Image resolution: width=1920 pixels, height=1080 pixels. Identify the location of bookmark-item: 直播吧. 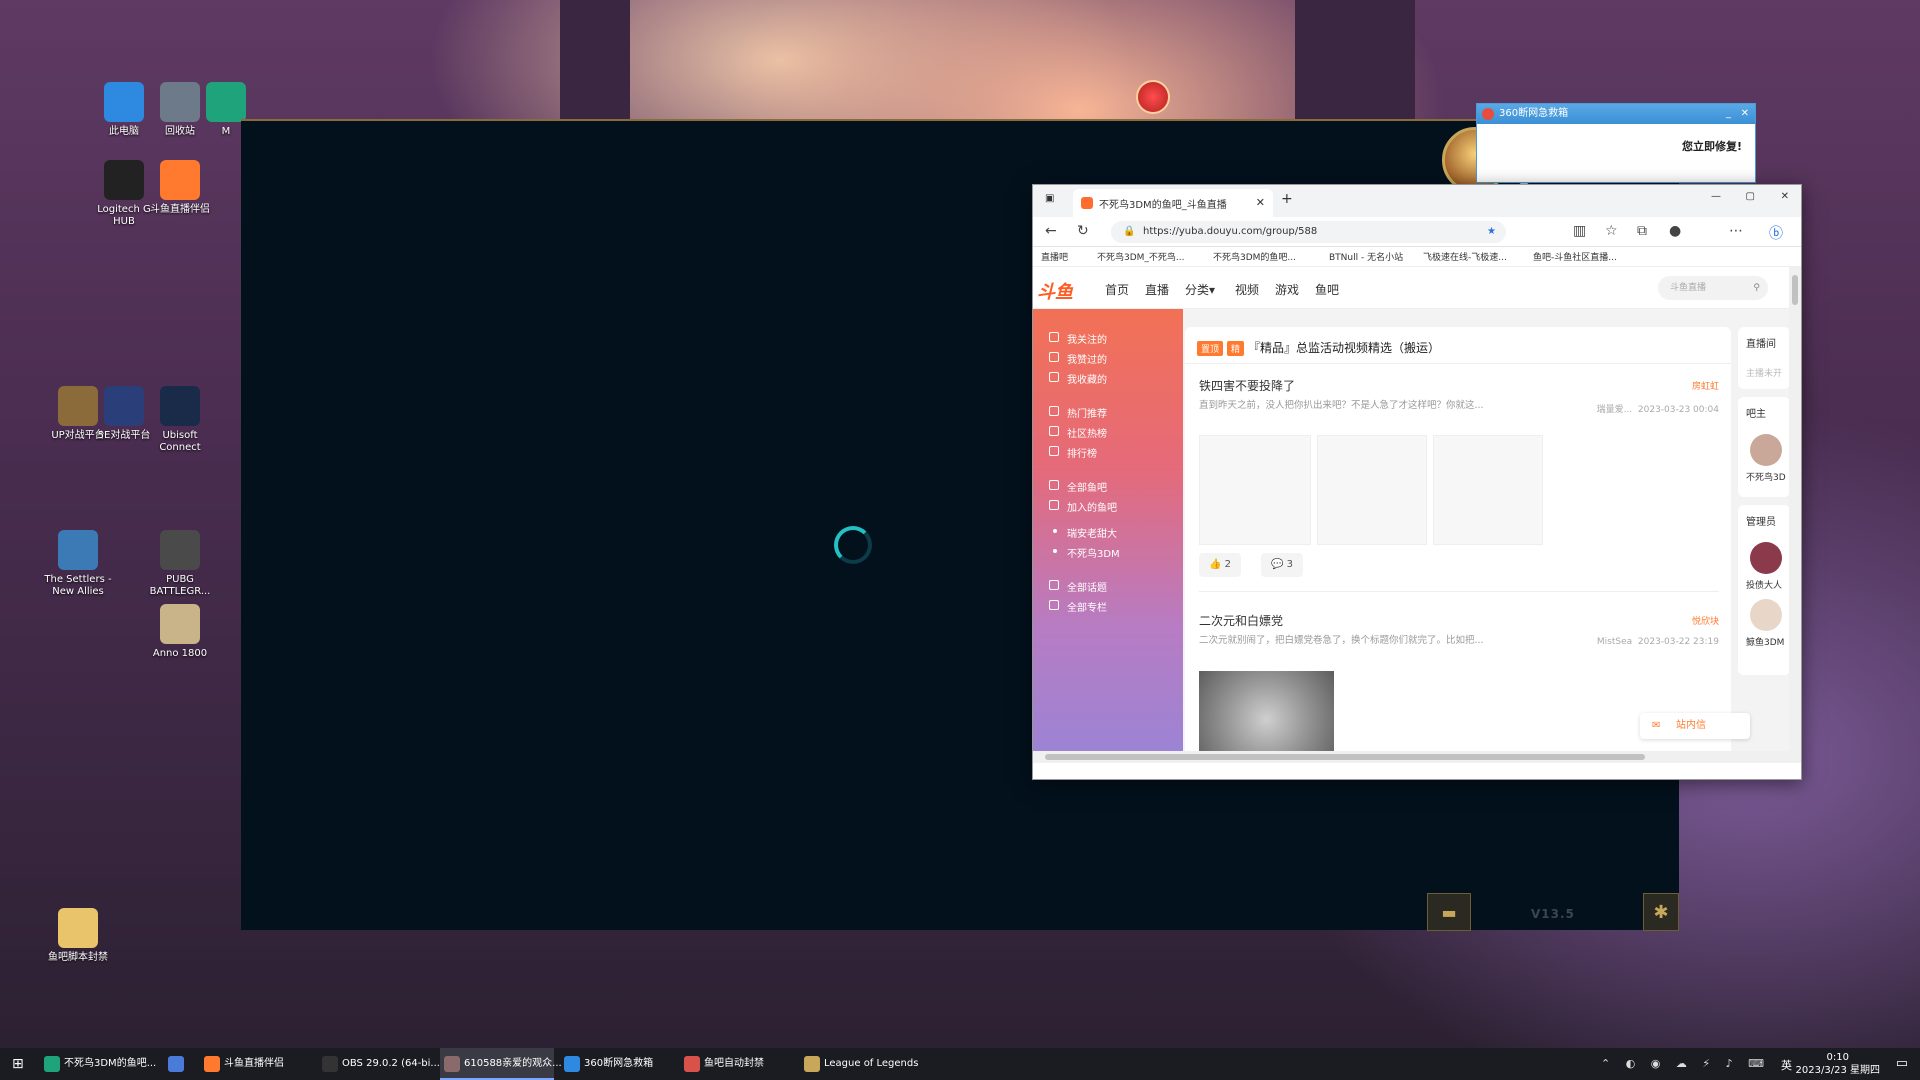
(1054, 256).